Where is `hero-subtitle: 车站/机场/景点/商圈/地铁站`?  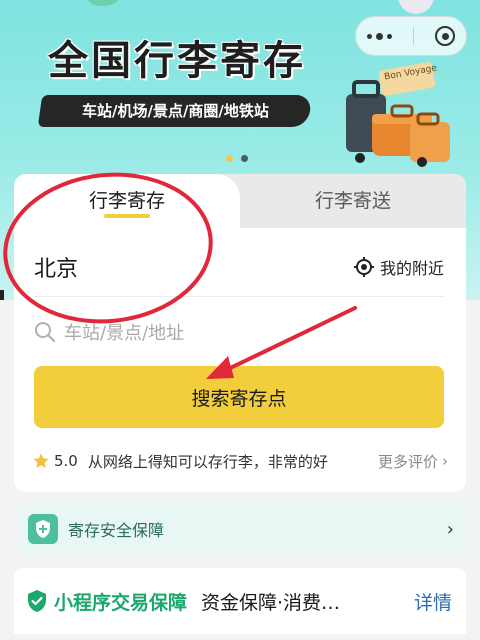 hero-subtitle: 车站/机场/景点/商圈/地铁站 is located at coordinates (175, 111).